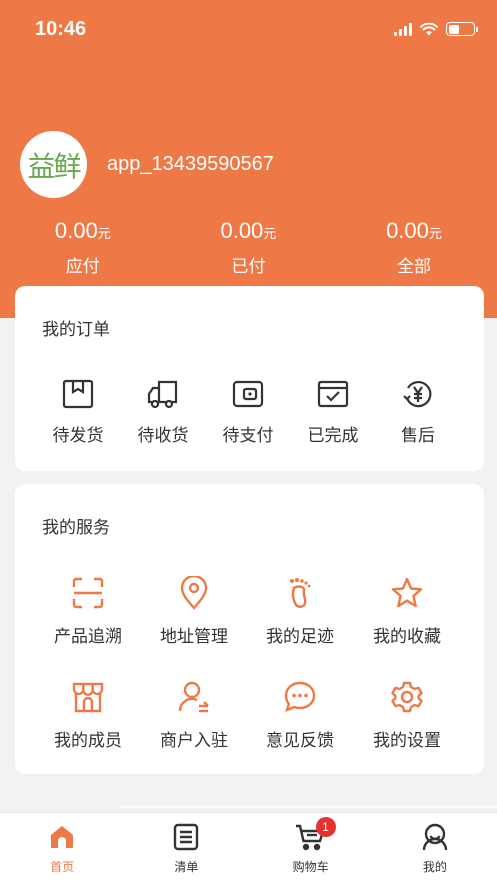  What do you see at coordinates (248, 30) in the screenshot?
I see `status-bar: 10:46` at bounding box center [248, 30].